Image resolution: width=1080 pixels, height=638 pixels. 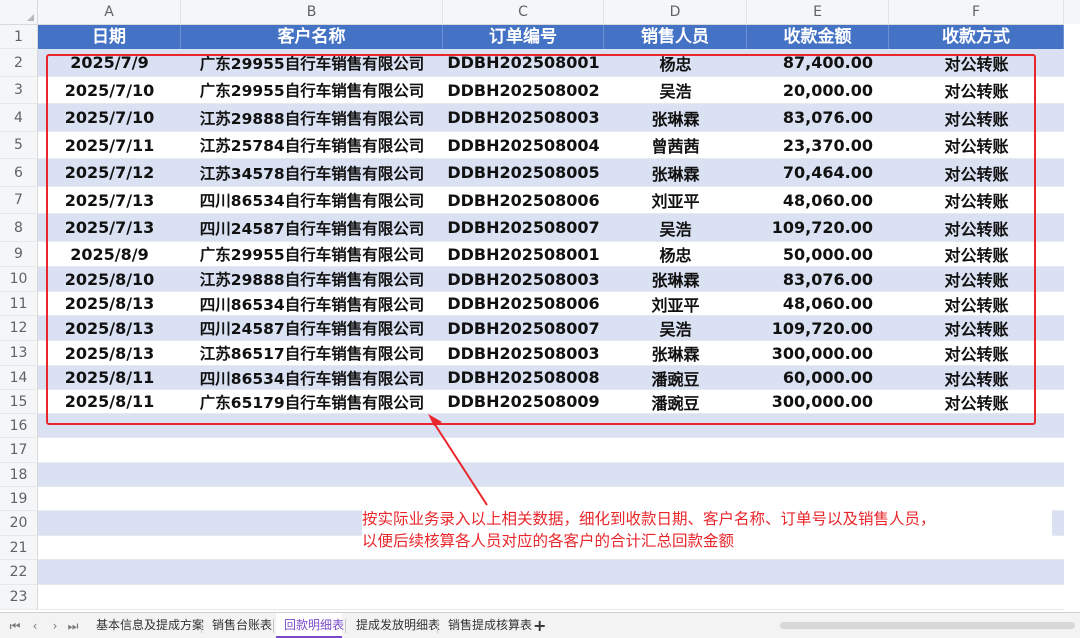 What do you see at coordinates (675, 227) in the screenshot?
I see `cell-salesperson: 吴浩` at bounding box center [675, 227].